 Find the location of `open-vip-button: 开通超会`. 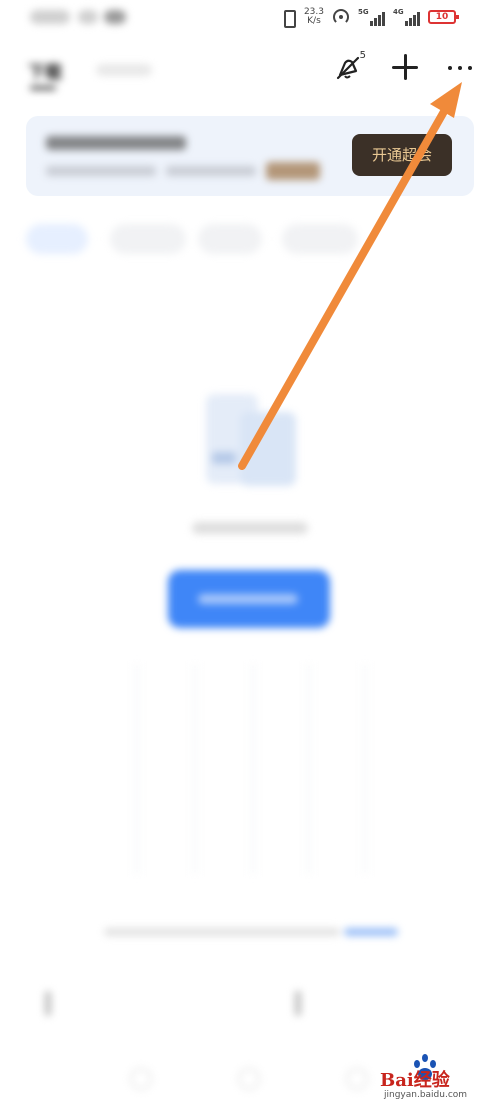

open-vip-button: 开通超会 is located at coordinates (402, 155).